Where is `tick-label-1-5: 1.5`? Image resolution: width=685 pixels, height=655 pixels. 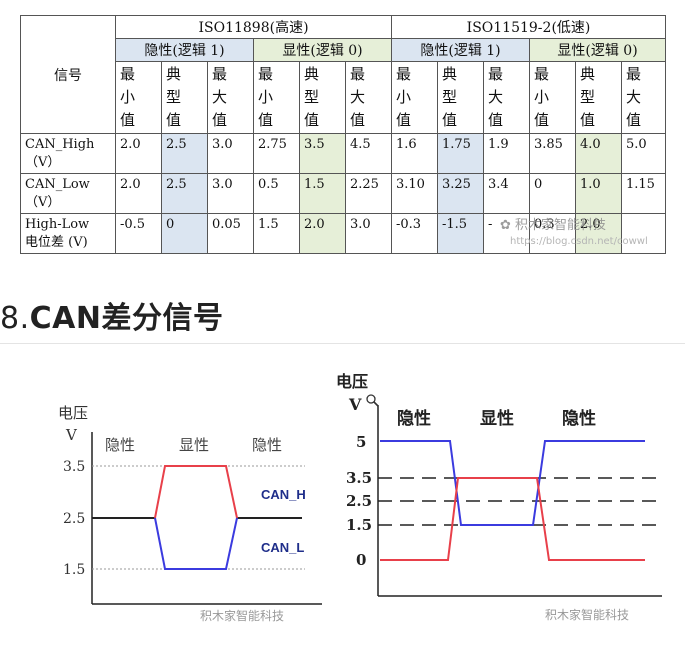 tick-label-1-5: 1.5 is located at coordinates (359, 525).